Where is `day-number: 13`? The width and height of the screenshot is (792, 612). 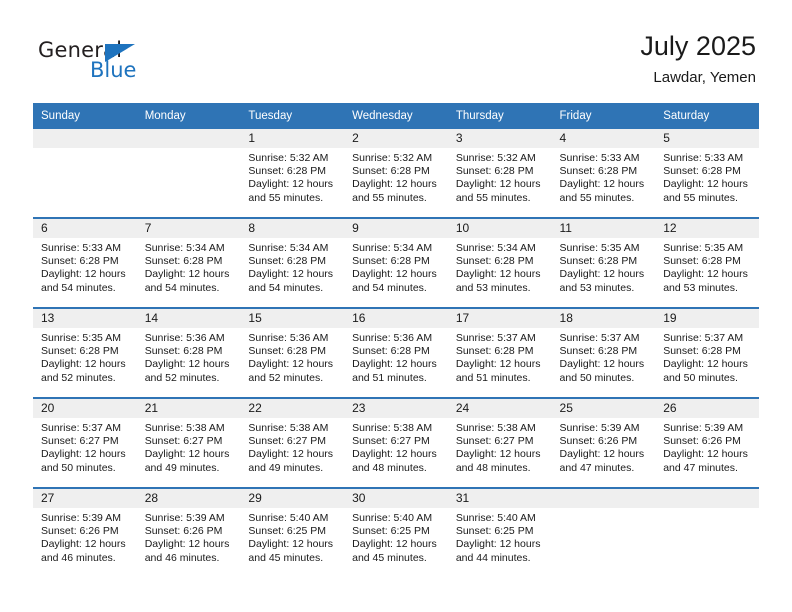
day-number: 13 is located at coordinates (85, 318).